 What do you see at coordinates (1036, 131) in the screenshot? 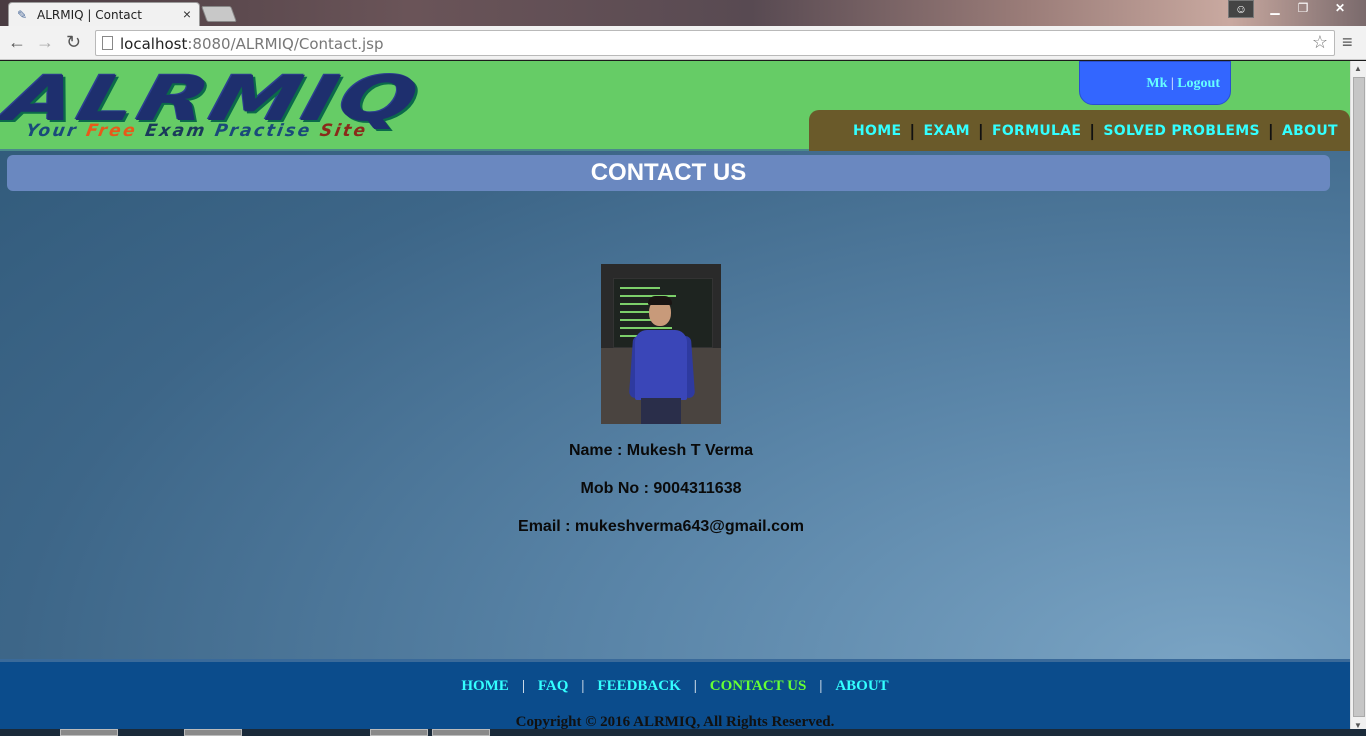
I see `nav-formulae: FORMULAE` at bounding box center [1036, 131].